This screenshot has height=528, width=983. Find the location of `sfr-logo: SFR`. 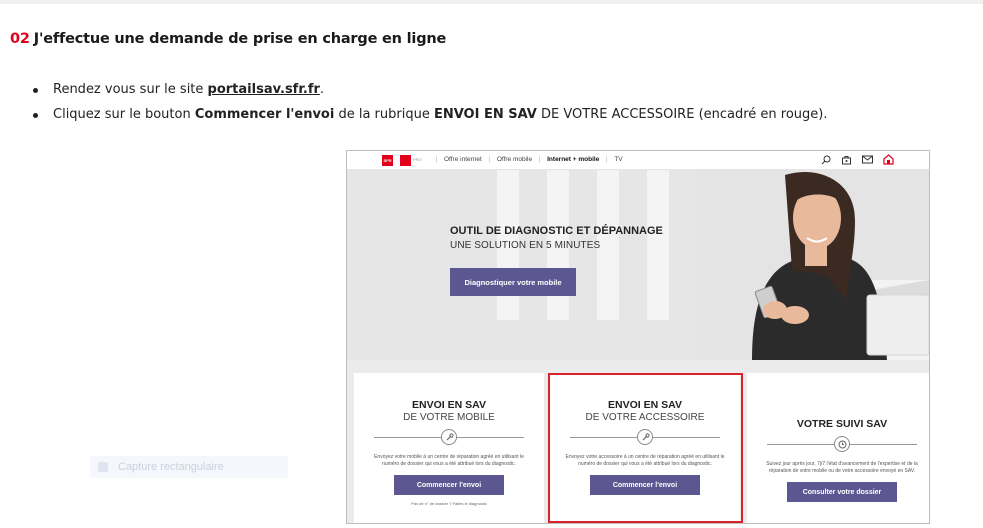

sfr-logo: SFR is located at coordinates (387, 160).